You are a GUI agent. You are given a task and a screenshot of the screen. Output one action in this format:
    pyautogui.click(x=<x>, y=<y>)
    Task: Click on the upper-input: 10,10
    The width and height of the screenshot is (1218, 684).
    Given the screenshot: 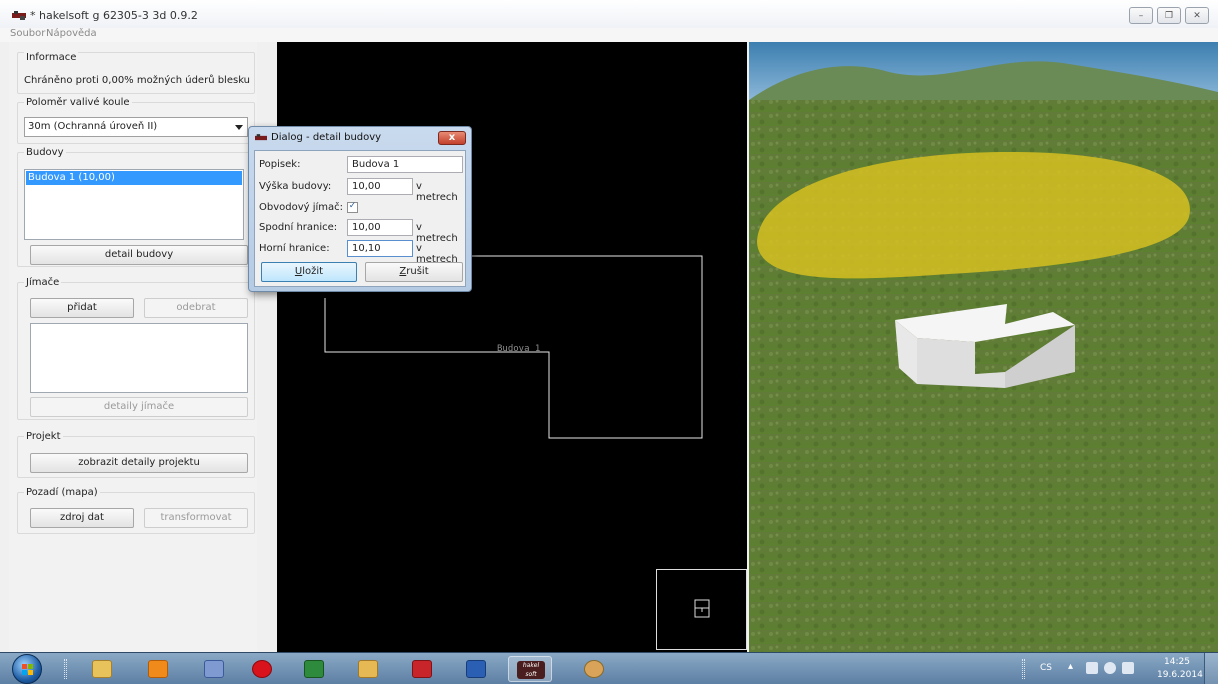 What is the action you would take?
    pyautogui.click(x=380, y=248)
    